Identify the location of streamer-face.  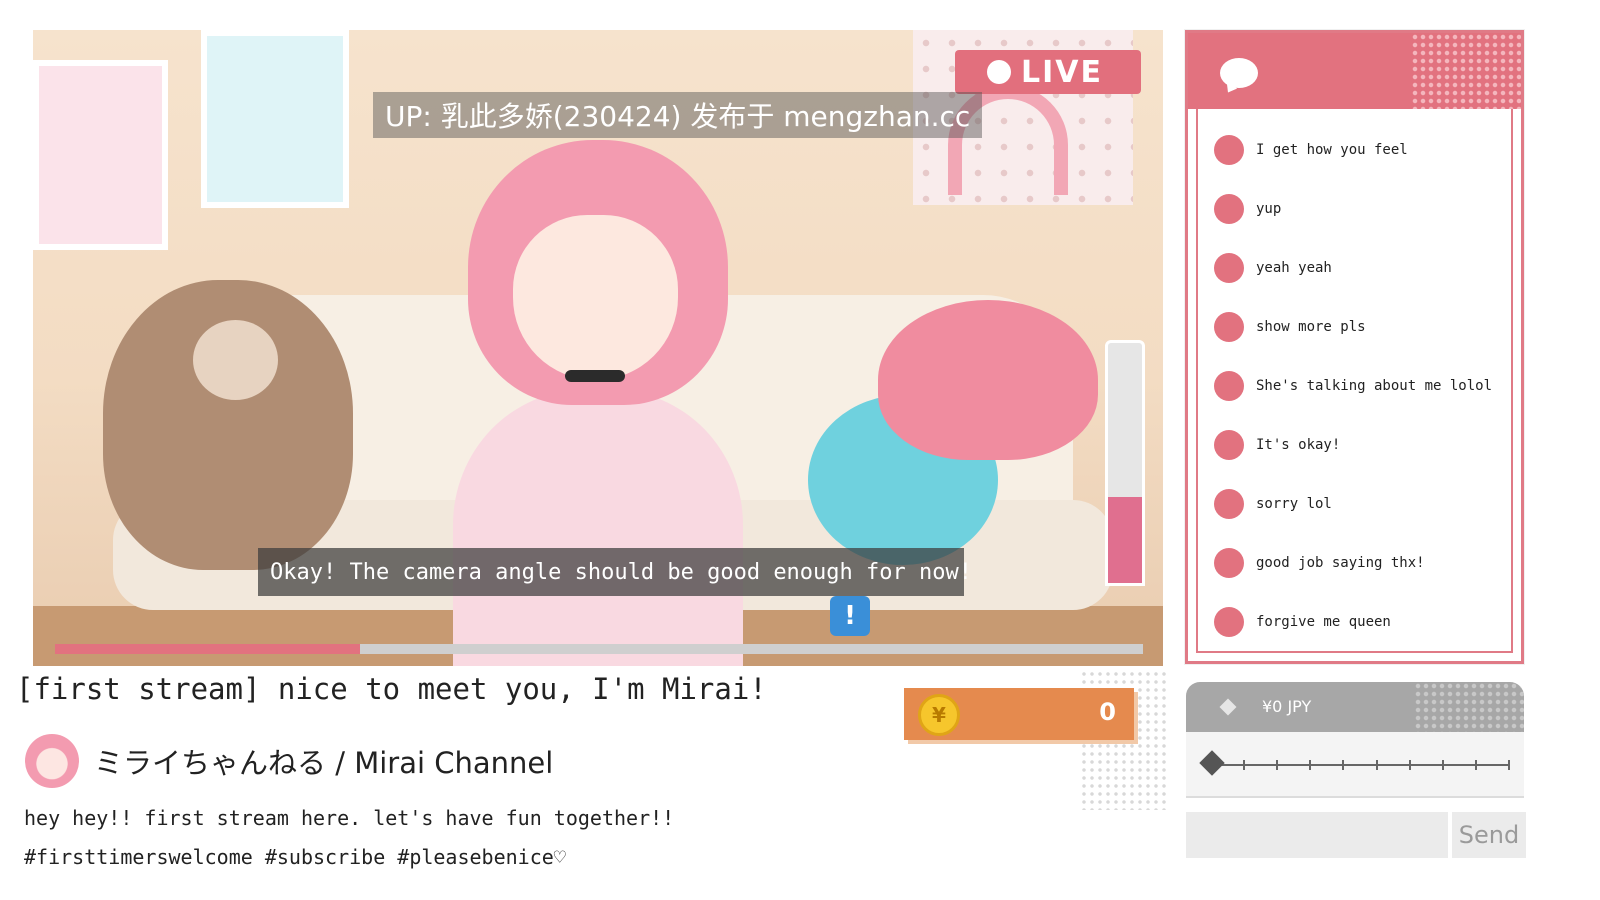
(595, 297).